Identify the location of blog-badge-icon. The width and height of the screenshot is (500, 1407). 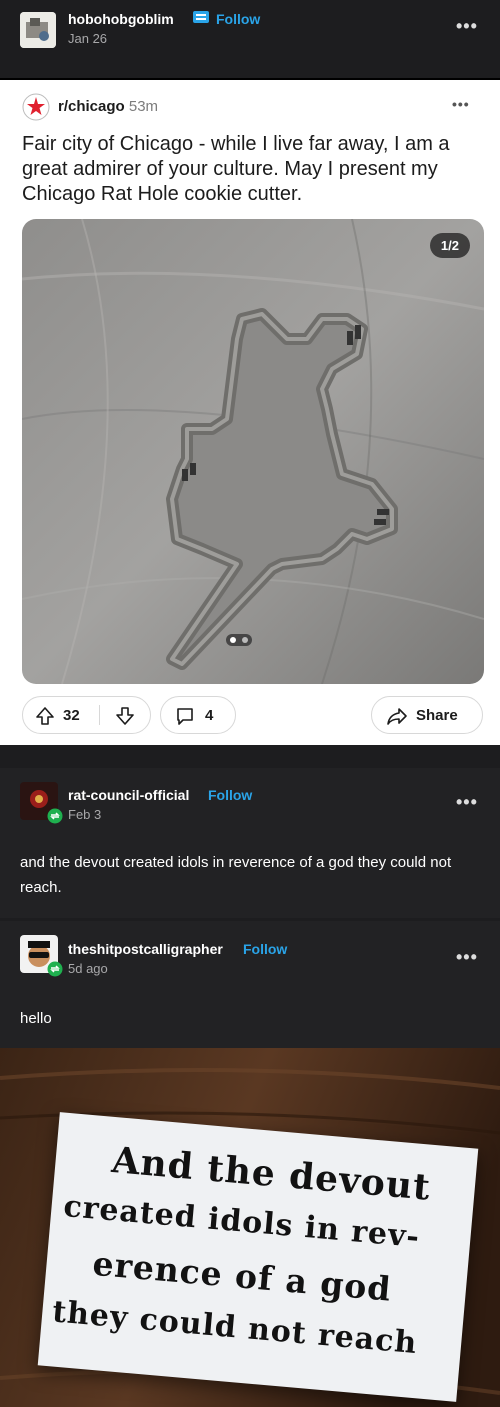
(201, 19).